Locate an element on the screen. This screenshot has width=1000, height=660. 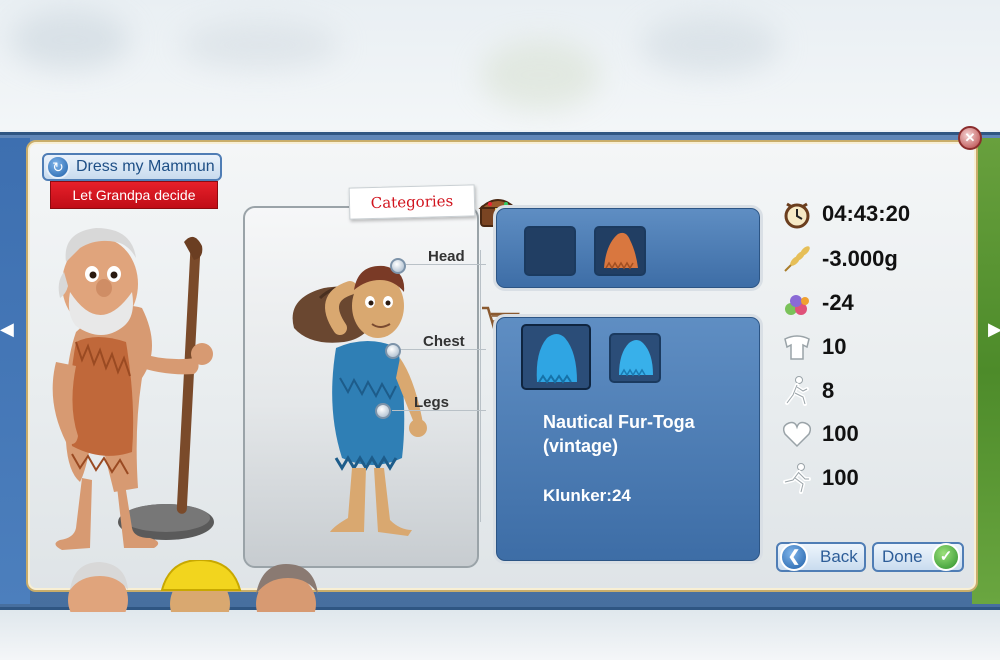
categories-tab: Categories is located at coordinates (412, 202).